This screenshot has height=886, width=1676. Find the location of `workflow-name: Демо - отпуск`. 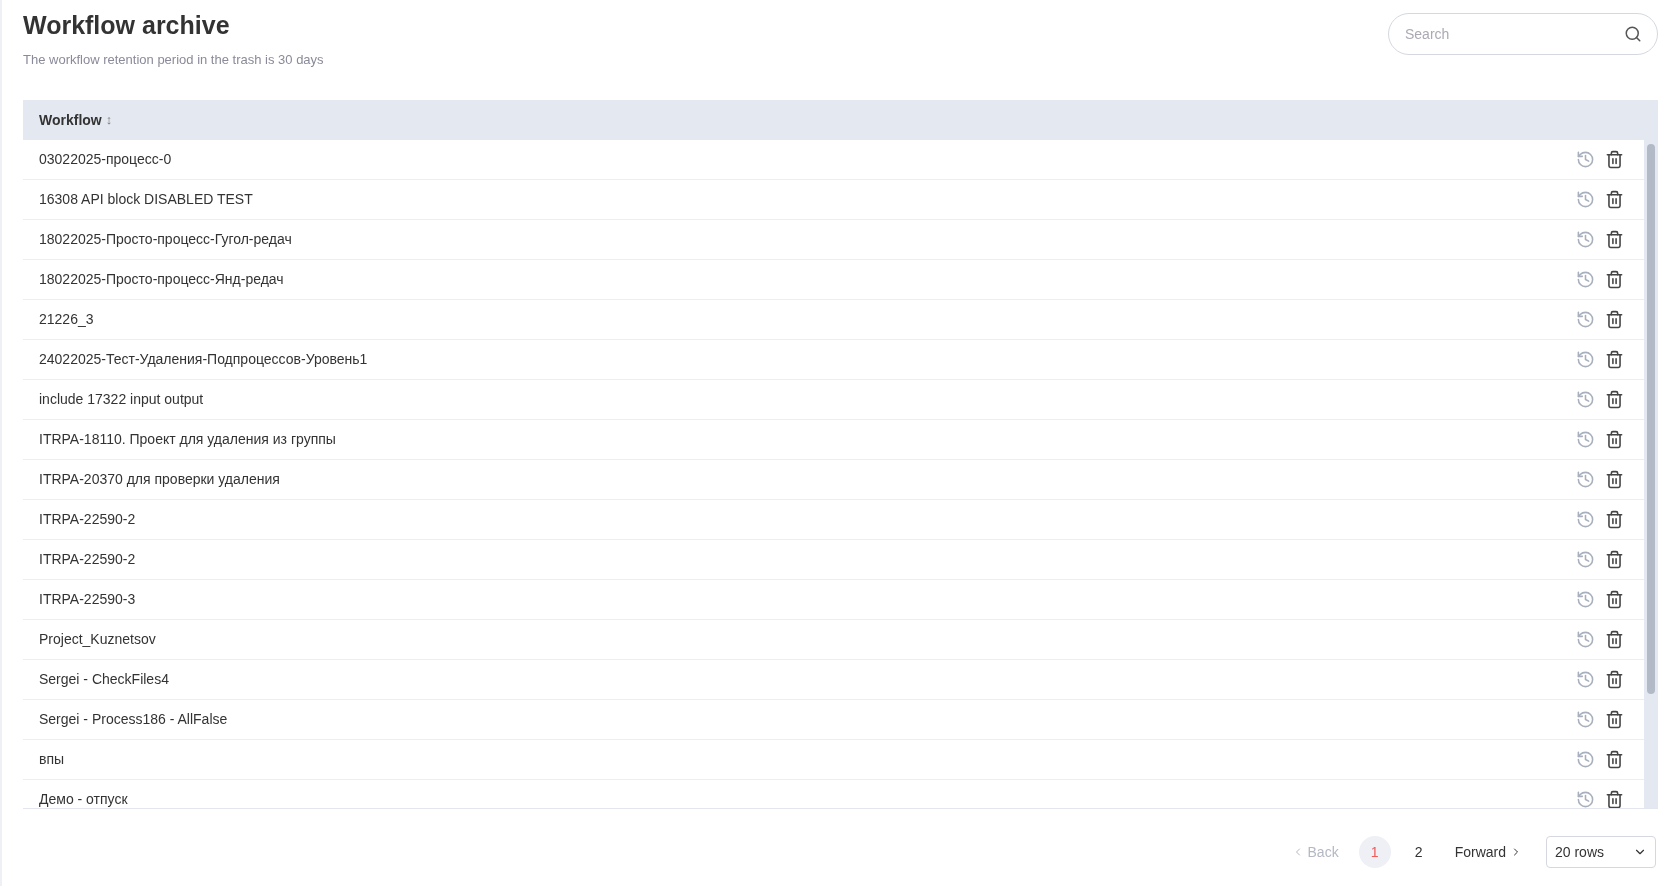

workflow-name: Демо - отпуск is located at coordinates (84, 799).